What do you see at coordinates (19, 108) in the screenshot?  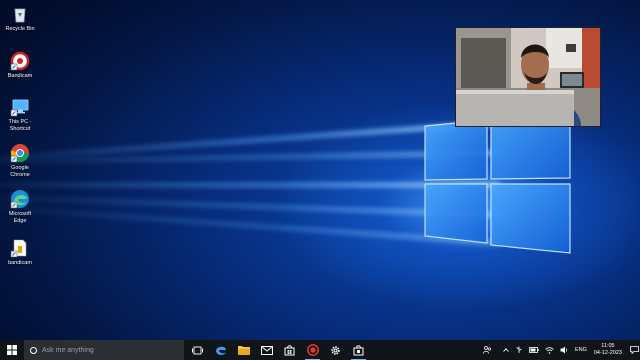 I see `this-pc-icon` at bounding box center [19, 108].